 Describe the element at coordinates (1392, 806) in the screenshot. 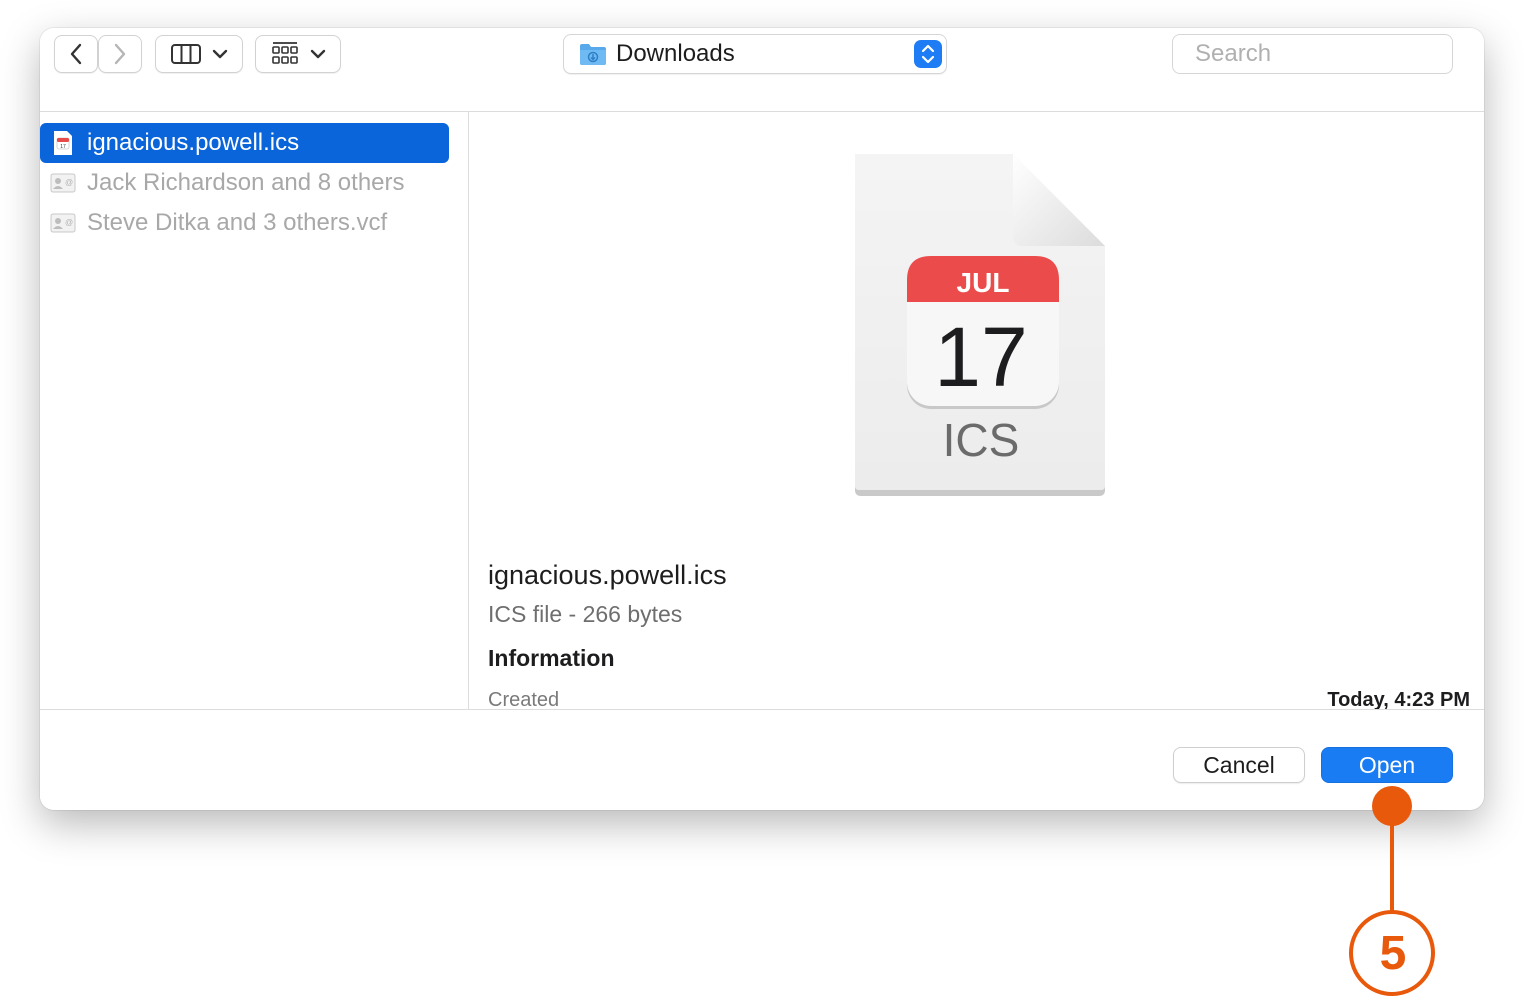

I see `callout-dot` at that location.